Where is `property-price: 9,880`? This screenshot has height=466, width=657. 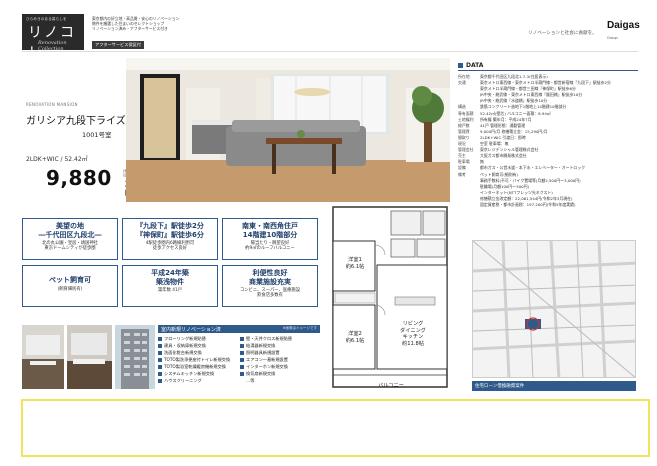
property-price: 9,880 is located at coordinates (79, 178).